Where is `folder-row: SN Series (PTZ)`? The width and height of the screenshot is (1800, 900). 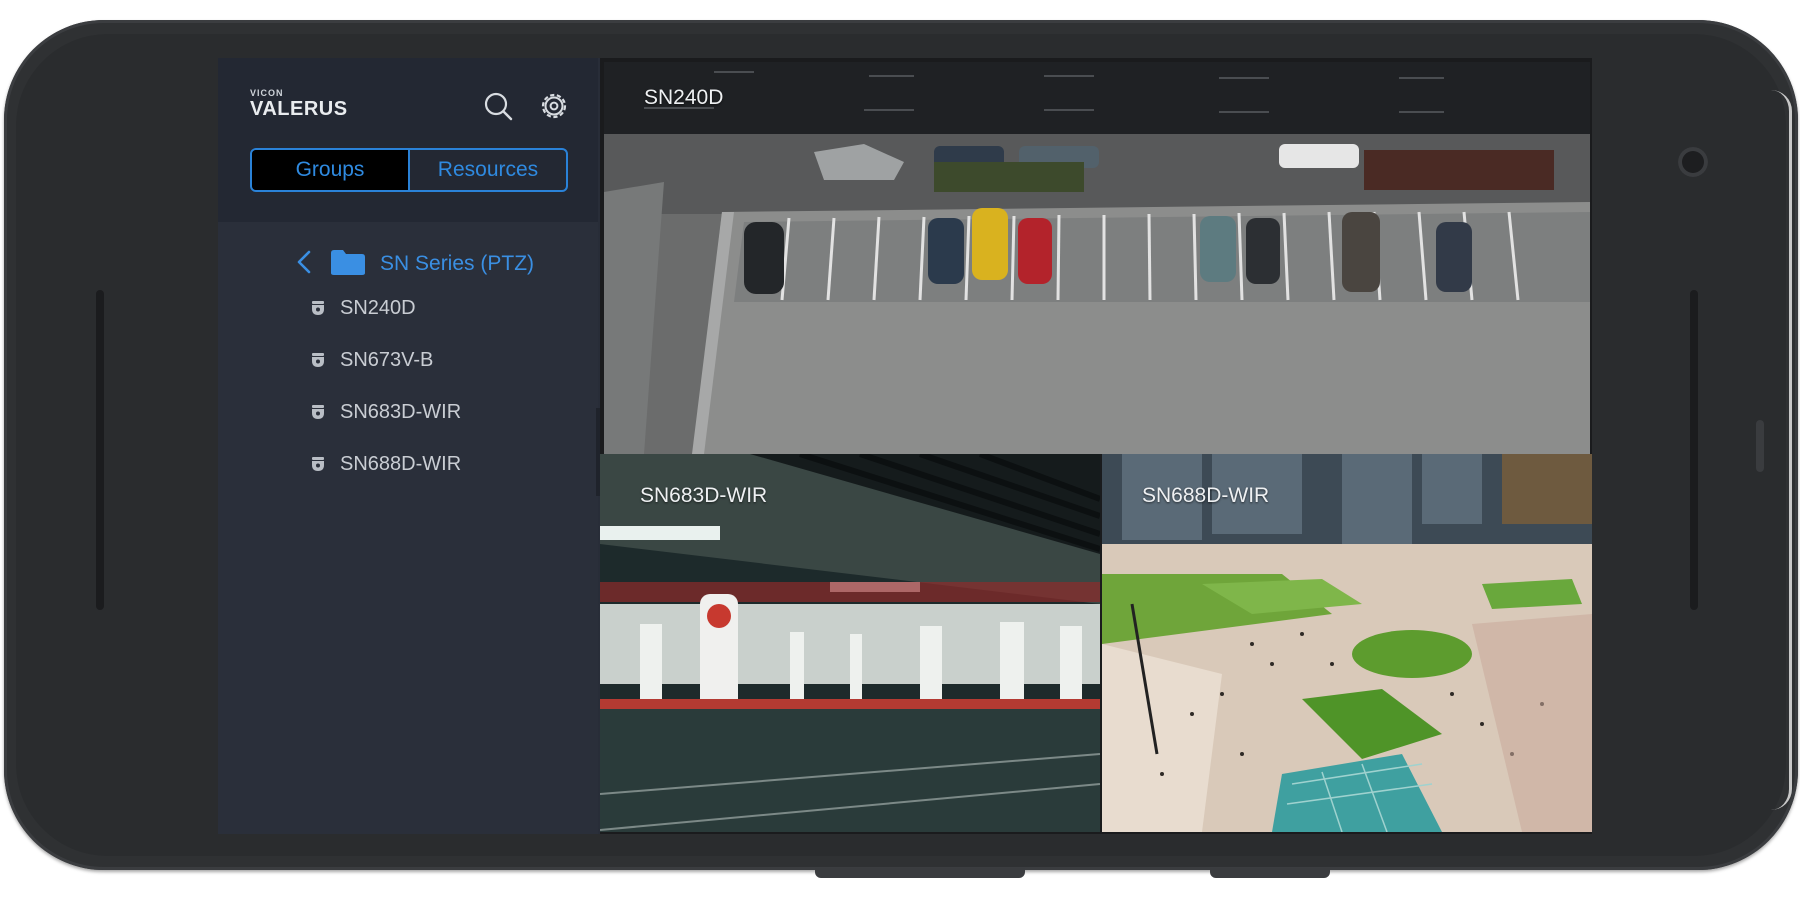 folder-row: SN Series (PTZ) is located at coordinates (415, 264).